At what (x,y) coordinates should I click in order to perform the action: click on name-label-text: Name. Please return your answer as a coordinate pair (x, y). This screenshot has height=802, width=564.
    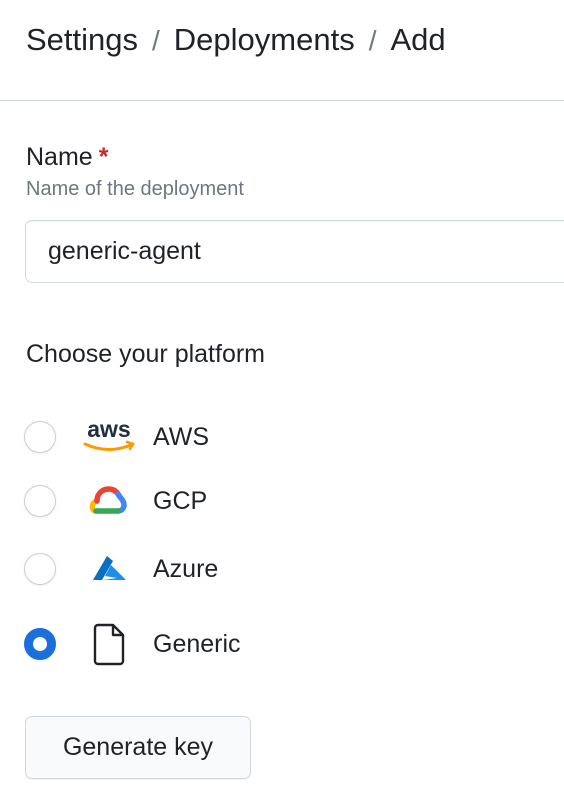
    Looking at the image, I should click on (59, 157).